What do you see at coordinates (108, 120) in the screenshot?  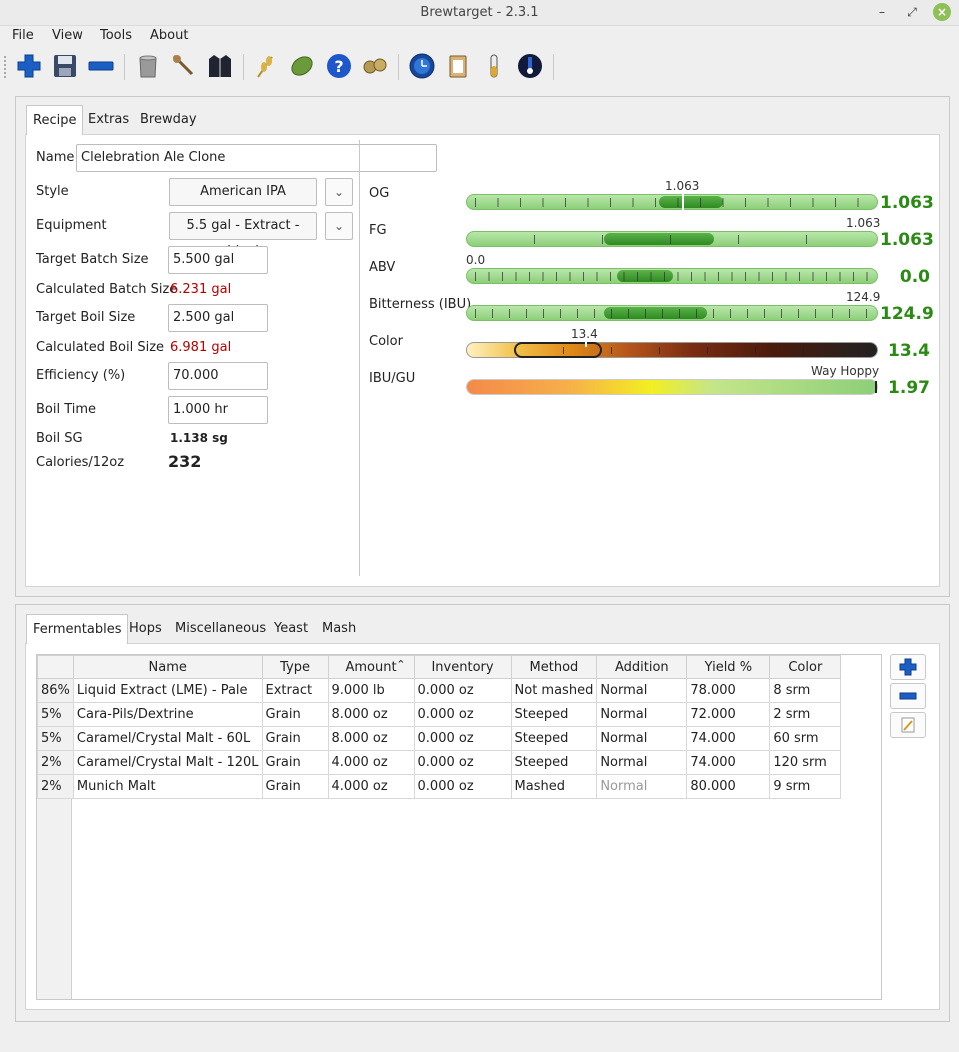 I see `tab-extras: Extras` at bounding box center [108, 120].